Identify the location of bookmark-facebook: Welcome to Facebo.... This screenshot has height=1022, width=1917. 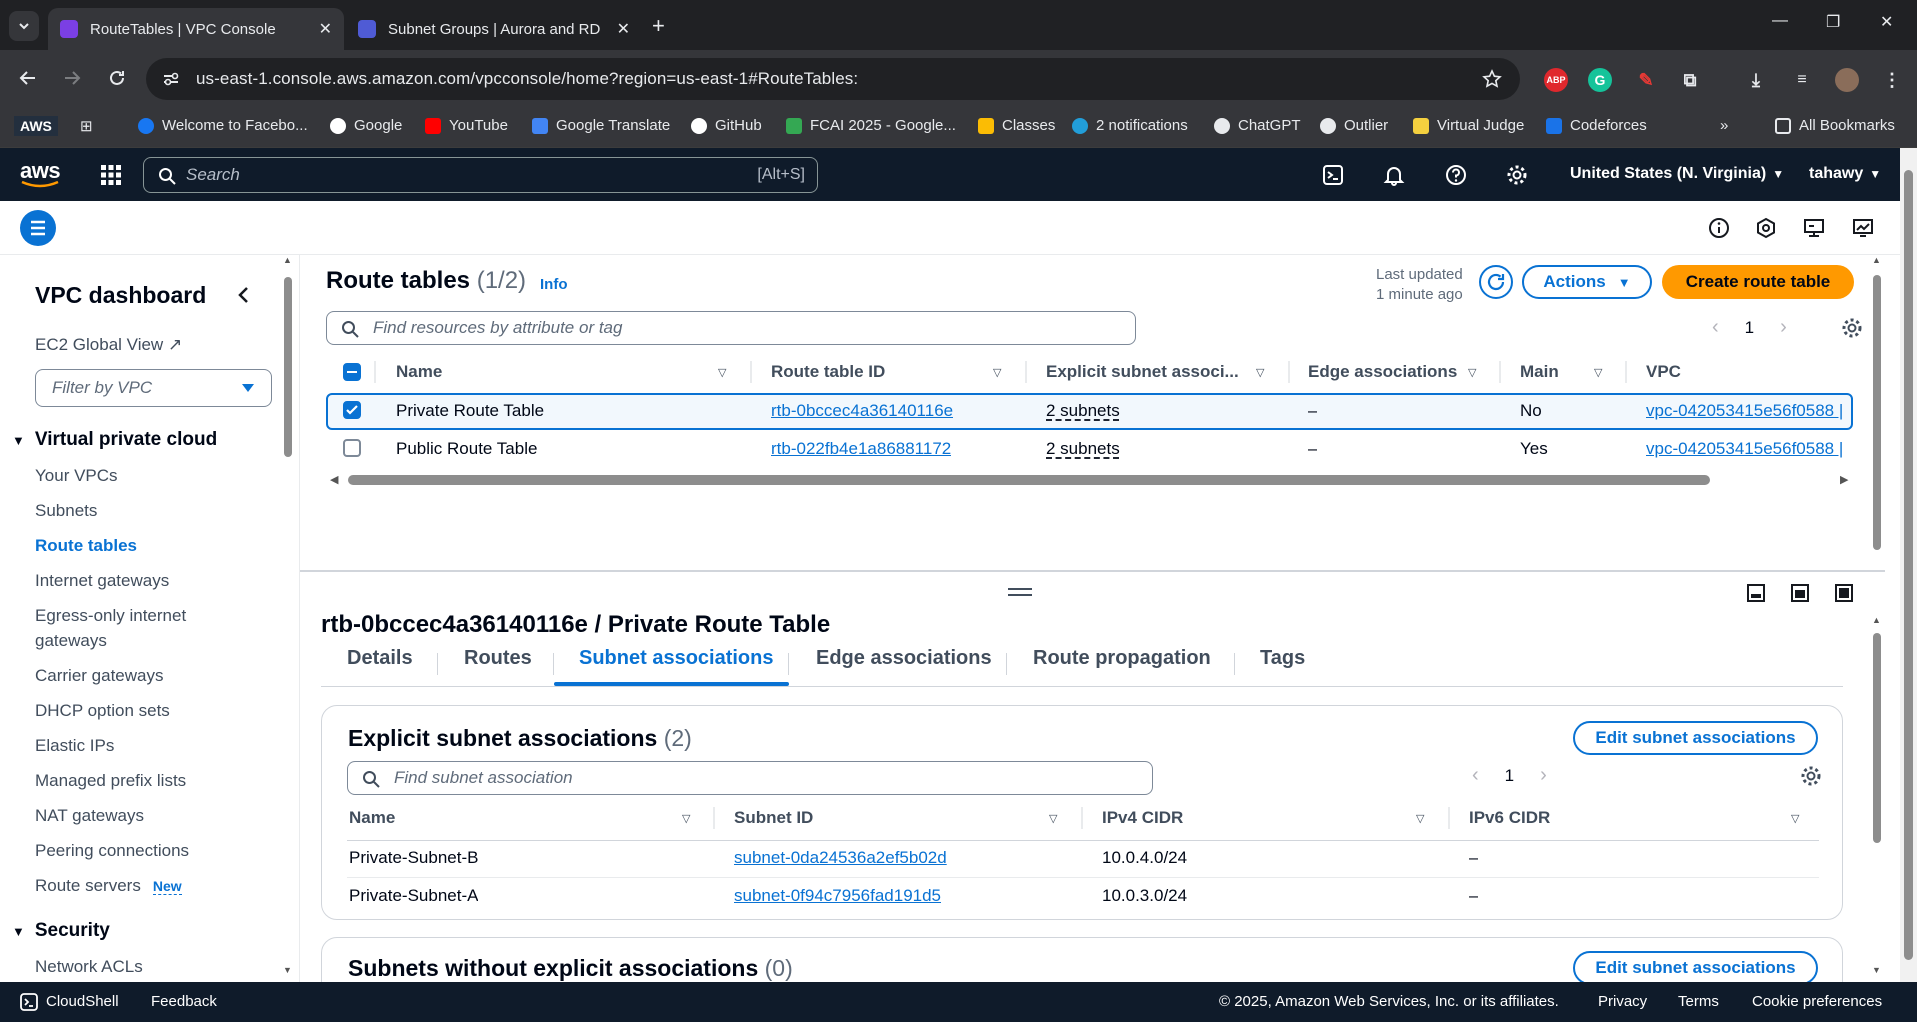
(223, 125).